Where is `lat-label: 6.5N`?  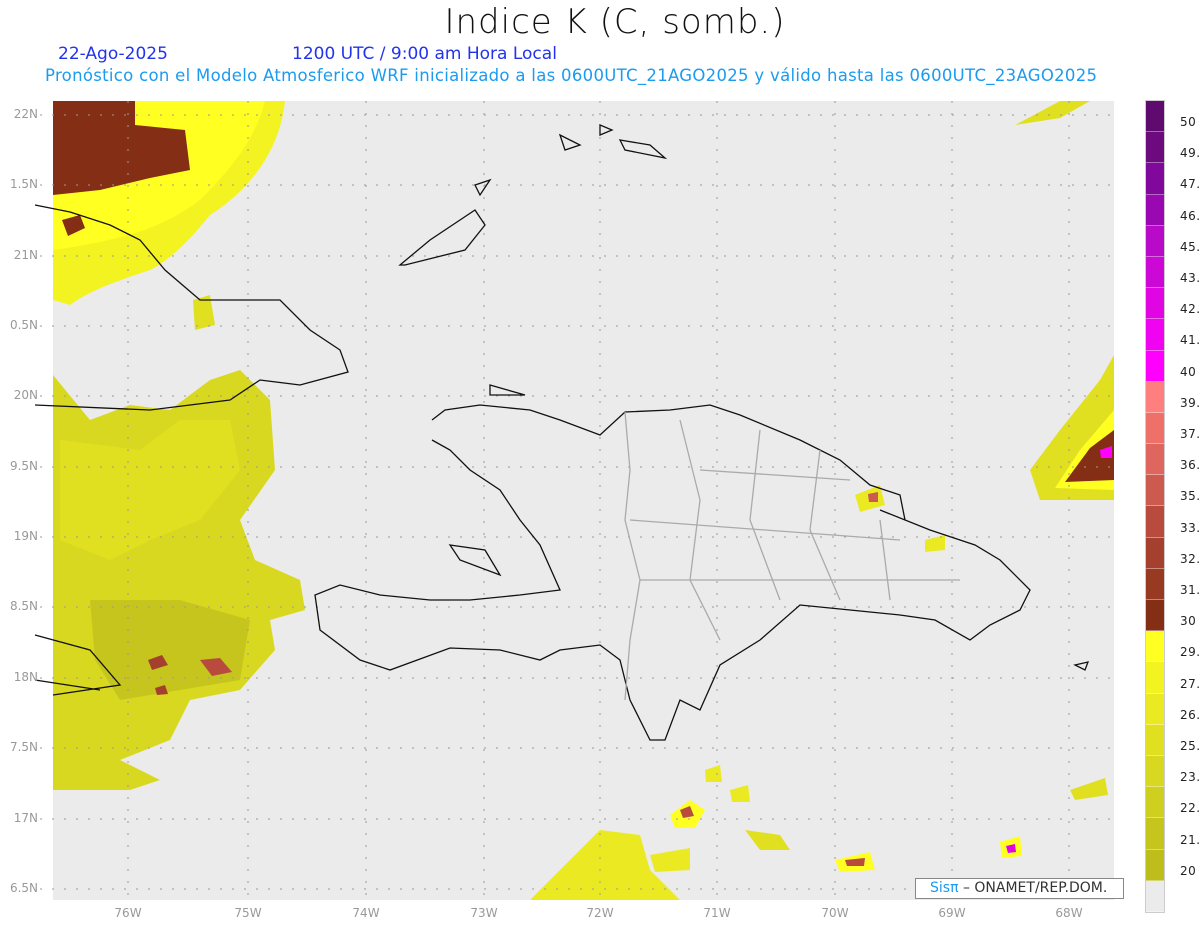
lat-label: 6.5N is located at coordinates (23, 888).